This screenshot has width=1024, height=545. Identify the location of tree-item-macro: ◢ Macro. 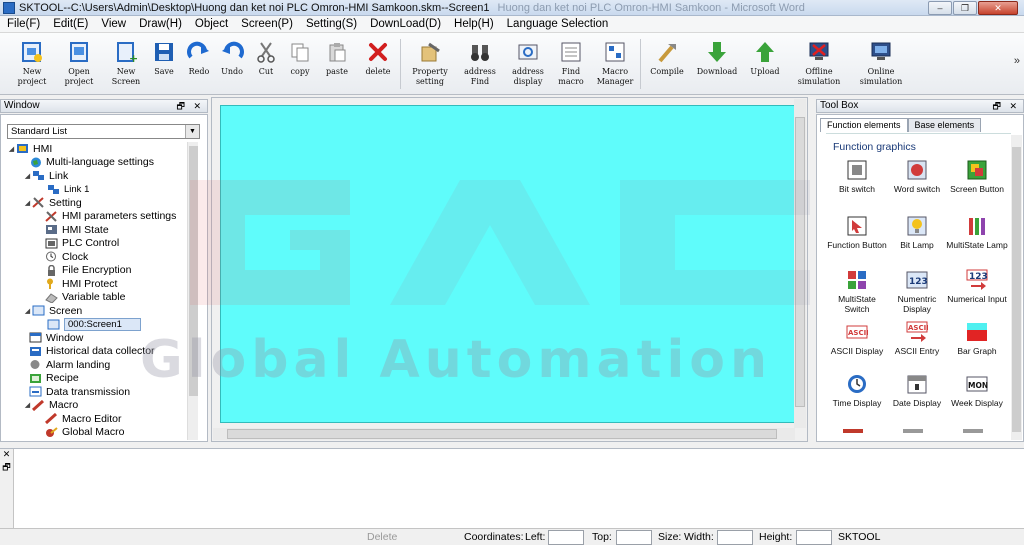
(97, 406).